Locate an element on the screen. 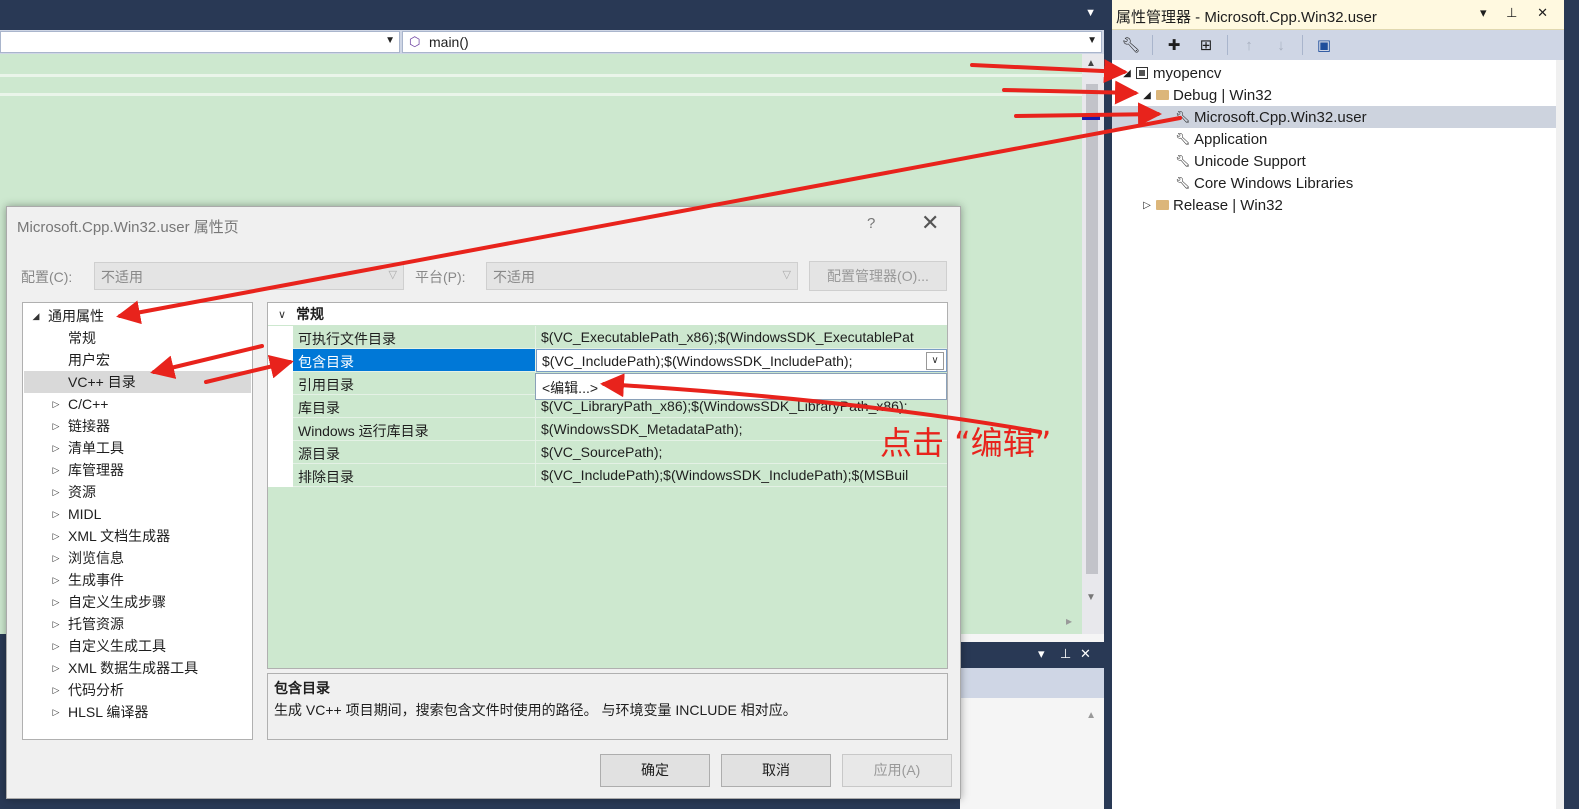 Image resolution: width=1579 pixels, height=809 pixels. cancel-button: 取消 is located at coordinates (776, 770).